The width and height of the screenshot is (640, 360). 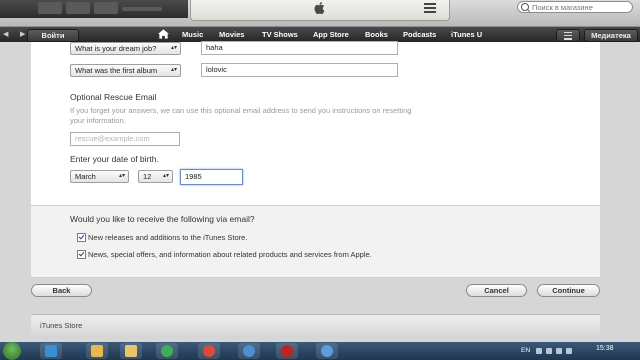 I want to click on nav-books: Books, so click(x=376, y=34).